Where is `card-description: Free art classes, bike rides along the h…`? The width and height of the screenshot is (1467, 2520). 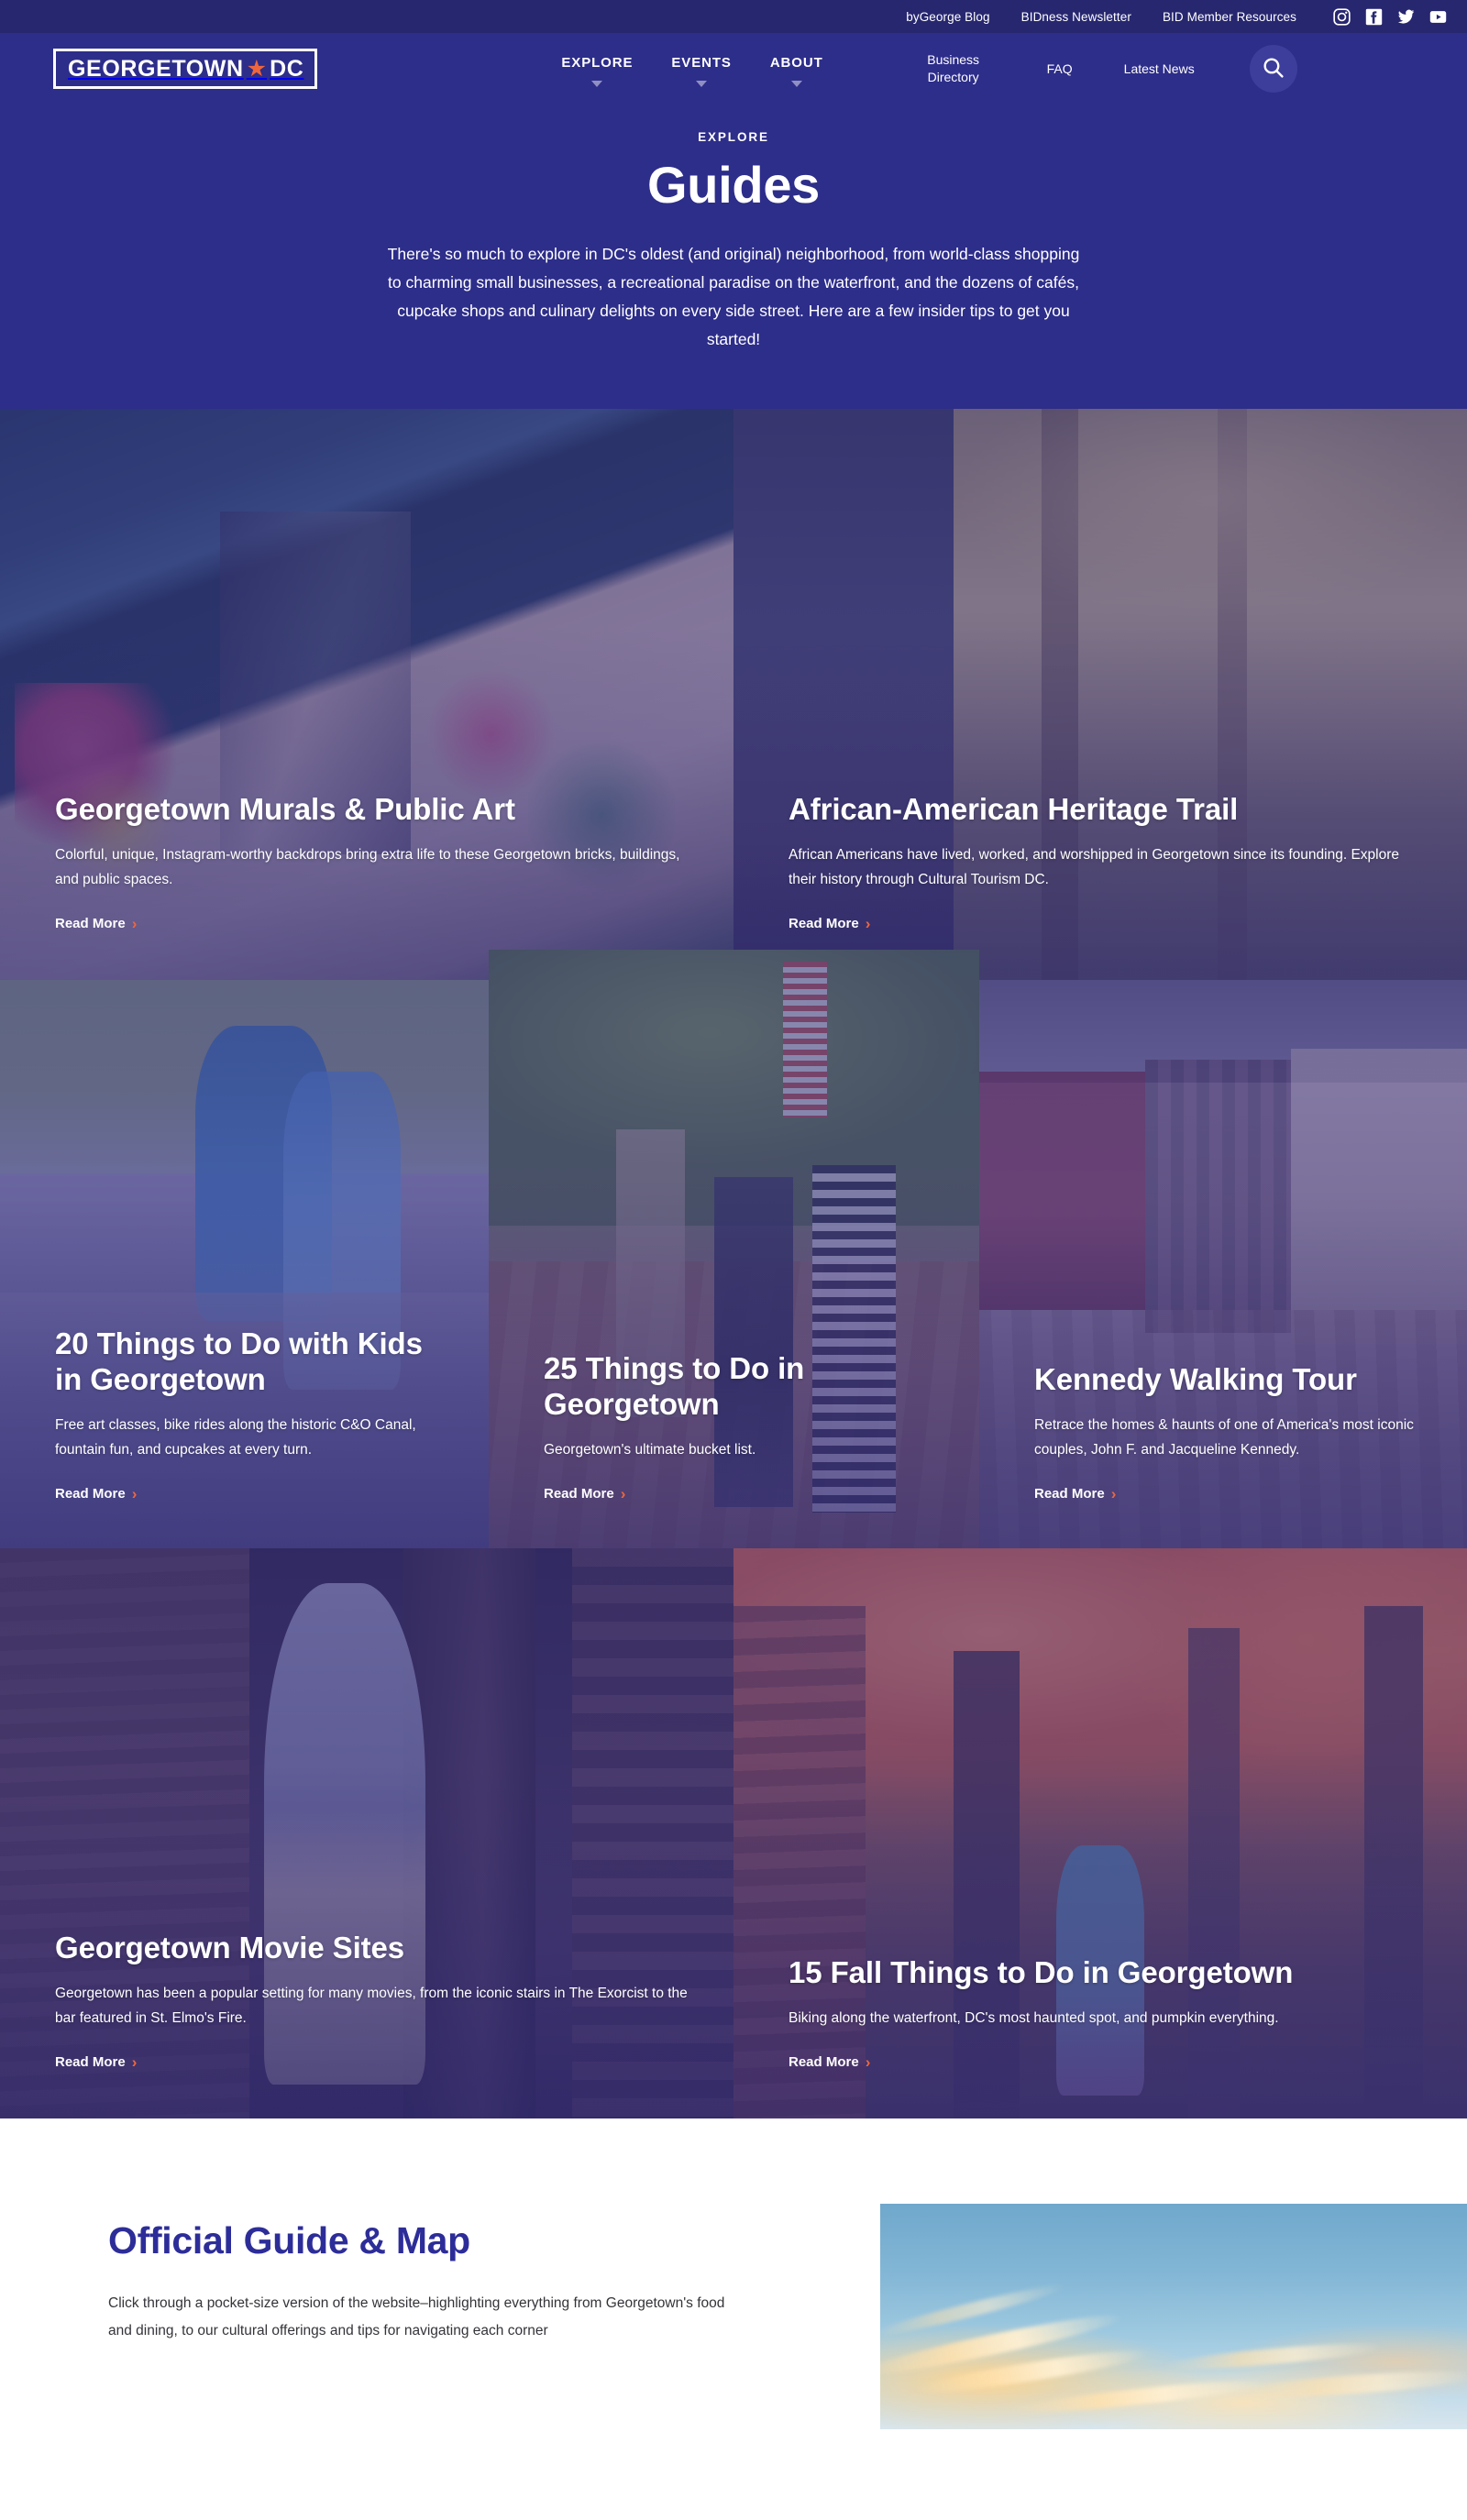 card-description: Free art classes, bike rides along the h… is located at coordinates (236, 1437).